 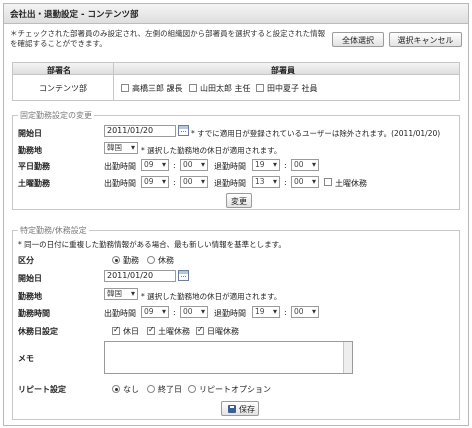 What do you see at coordinates (151, 330) in the screenshot?
I see `off-saturday-checkbox` at bounding box center [151, 330].